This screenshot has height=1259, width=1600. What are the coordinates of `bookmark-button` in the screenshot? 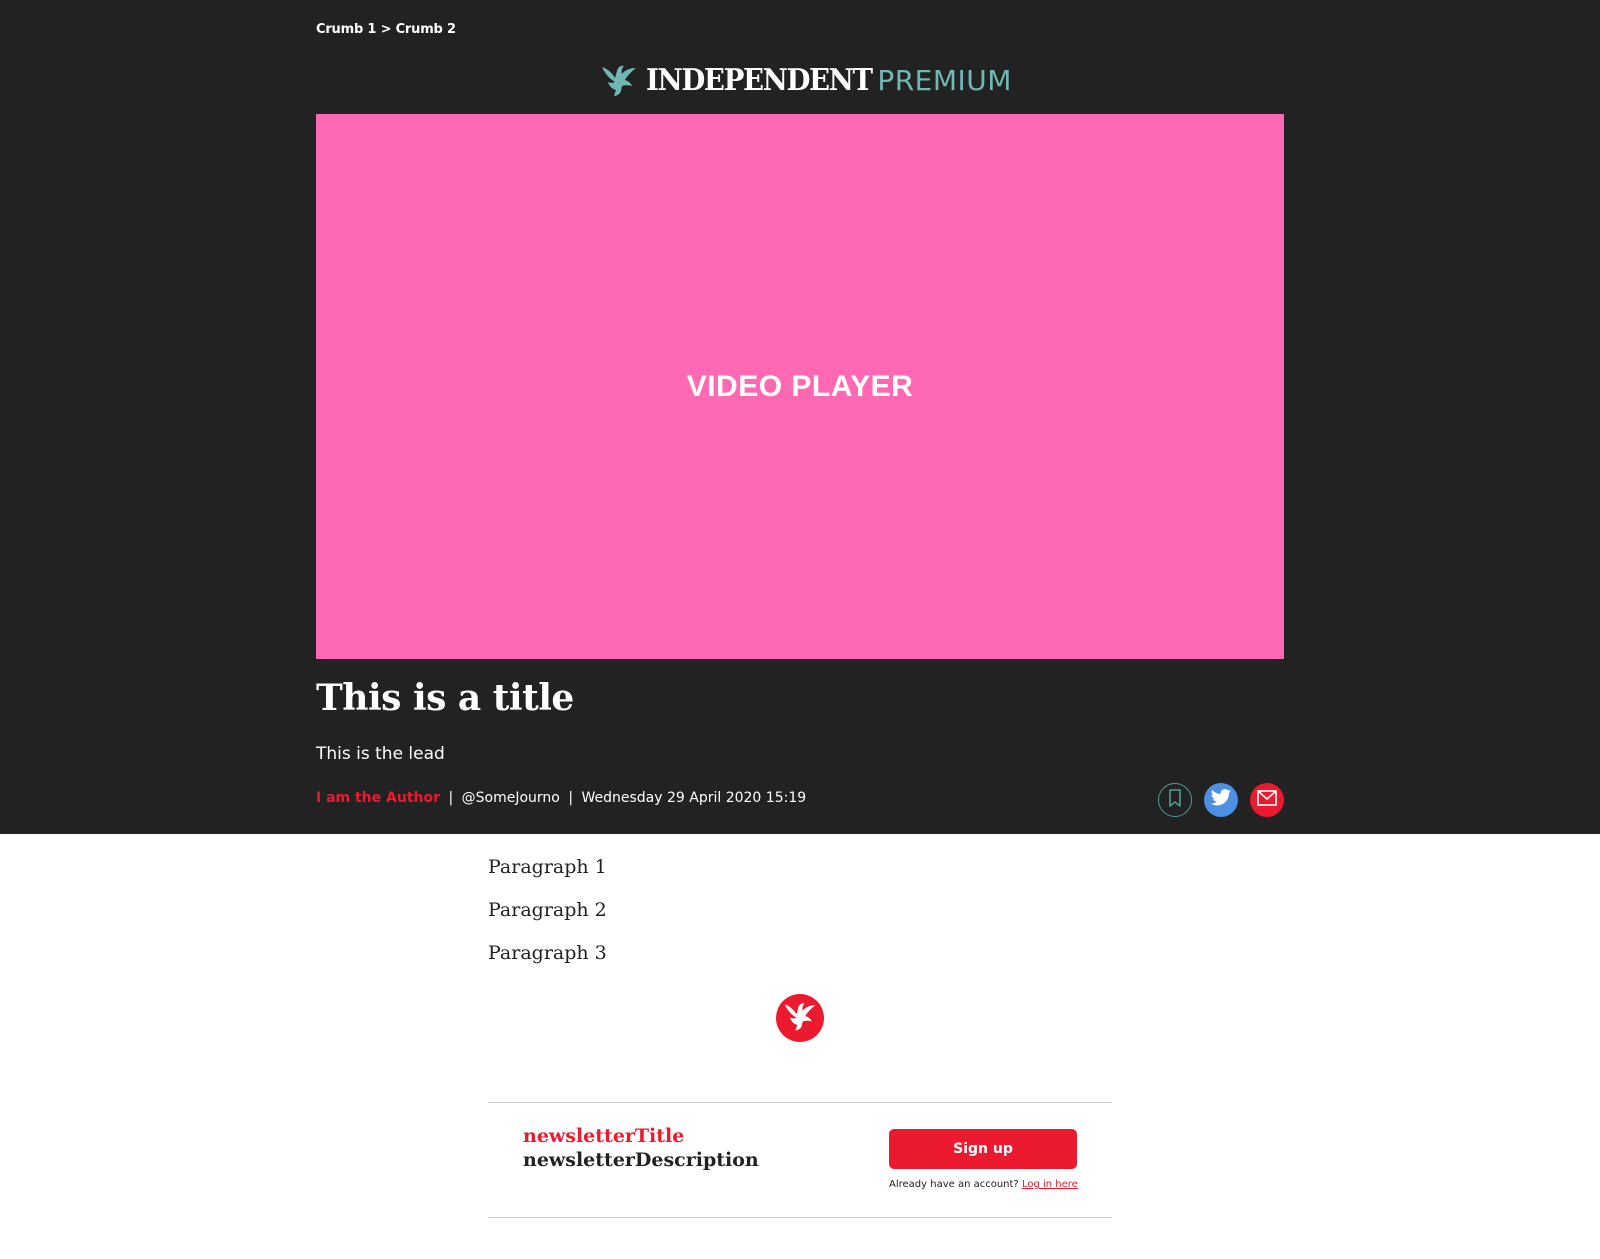 It's located at (1175, 800).